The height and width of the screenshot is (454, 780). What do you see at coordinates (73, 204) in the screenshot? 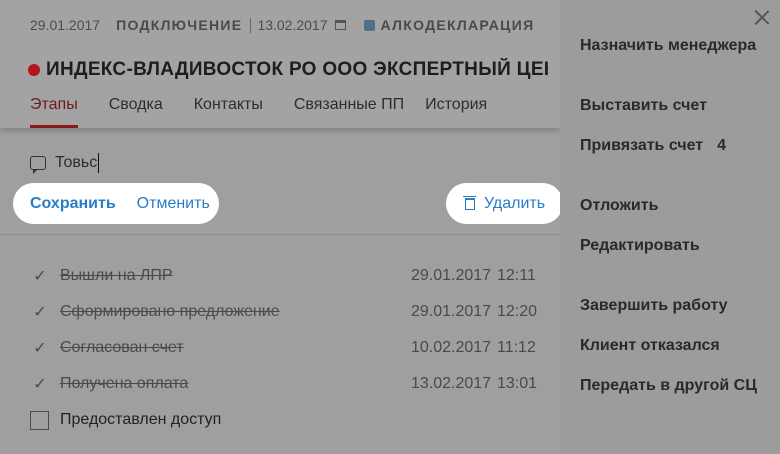
I see `save-button: Сохранить` at bounding box center [73, 204].